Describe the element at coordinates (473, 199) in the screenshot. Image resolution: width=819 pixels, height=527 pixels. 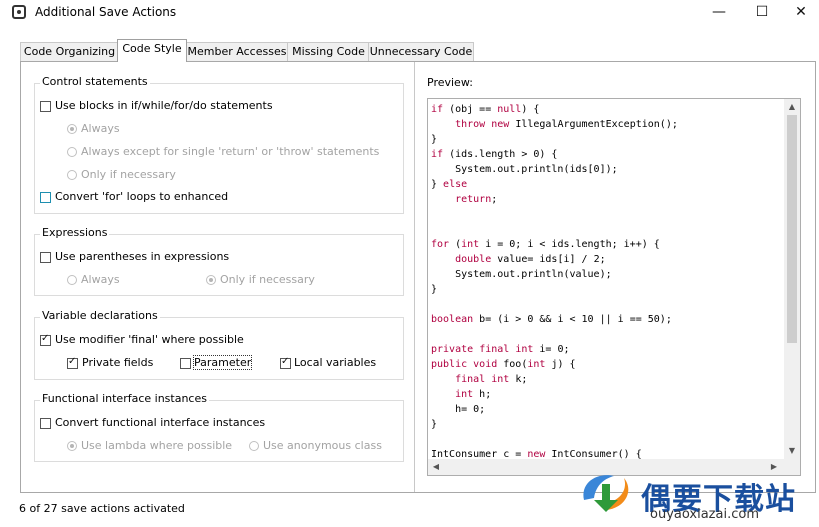
I see `code-keyword: return` at that location.